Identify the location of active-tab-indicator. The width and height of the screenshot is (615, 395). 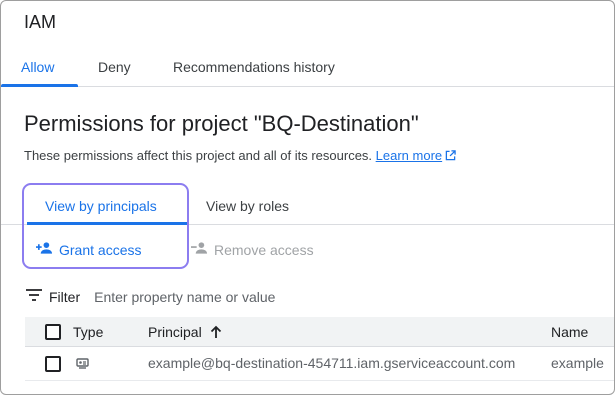
(39, 85).